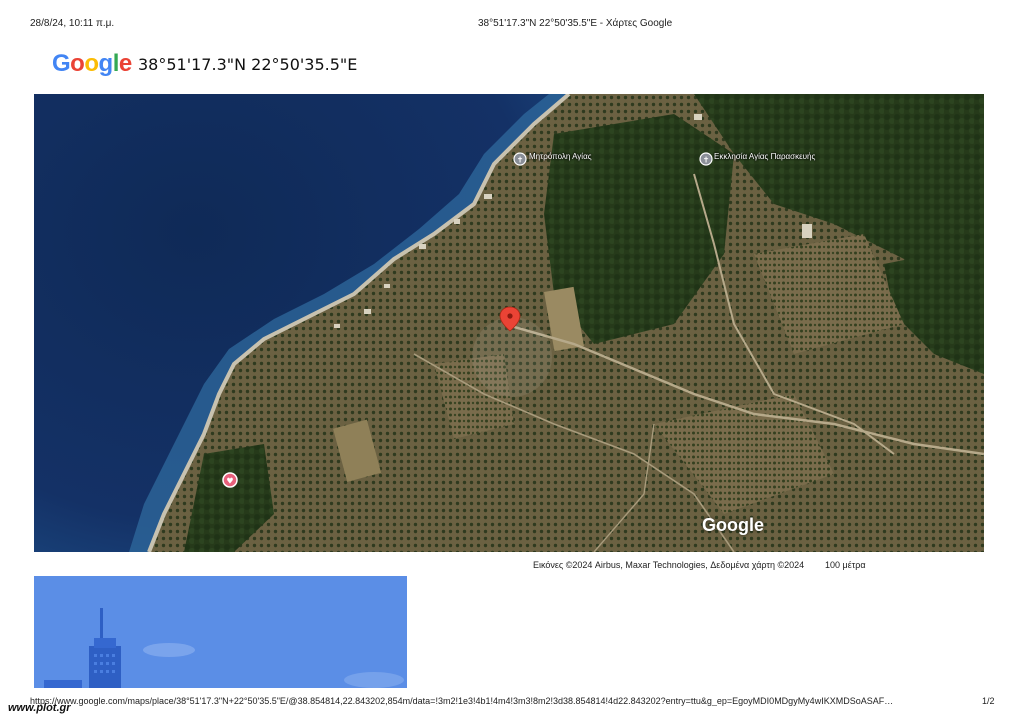 The width and height of the screenshot is (1024, 723). Describe the element at coordinates (733, 525) in the screenshot. I see `google-watermark: Google` at that location.